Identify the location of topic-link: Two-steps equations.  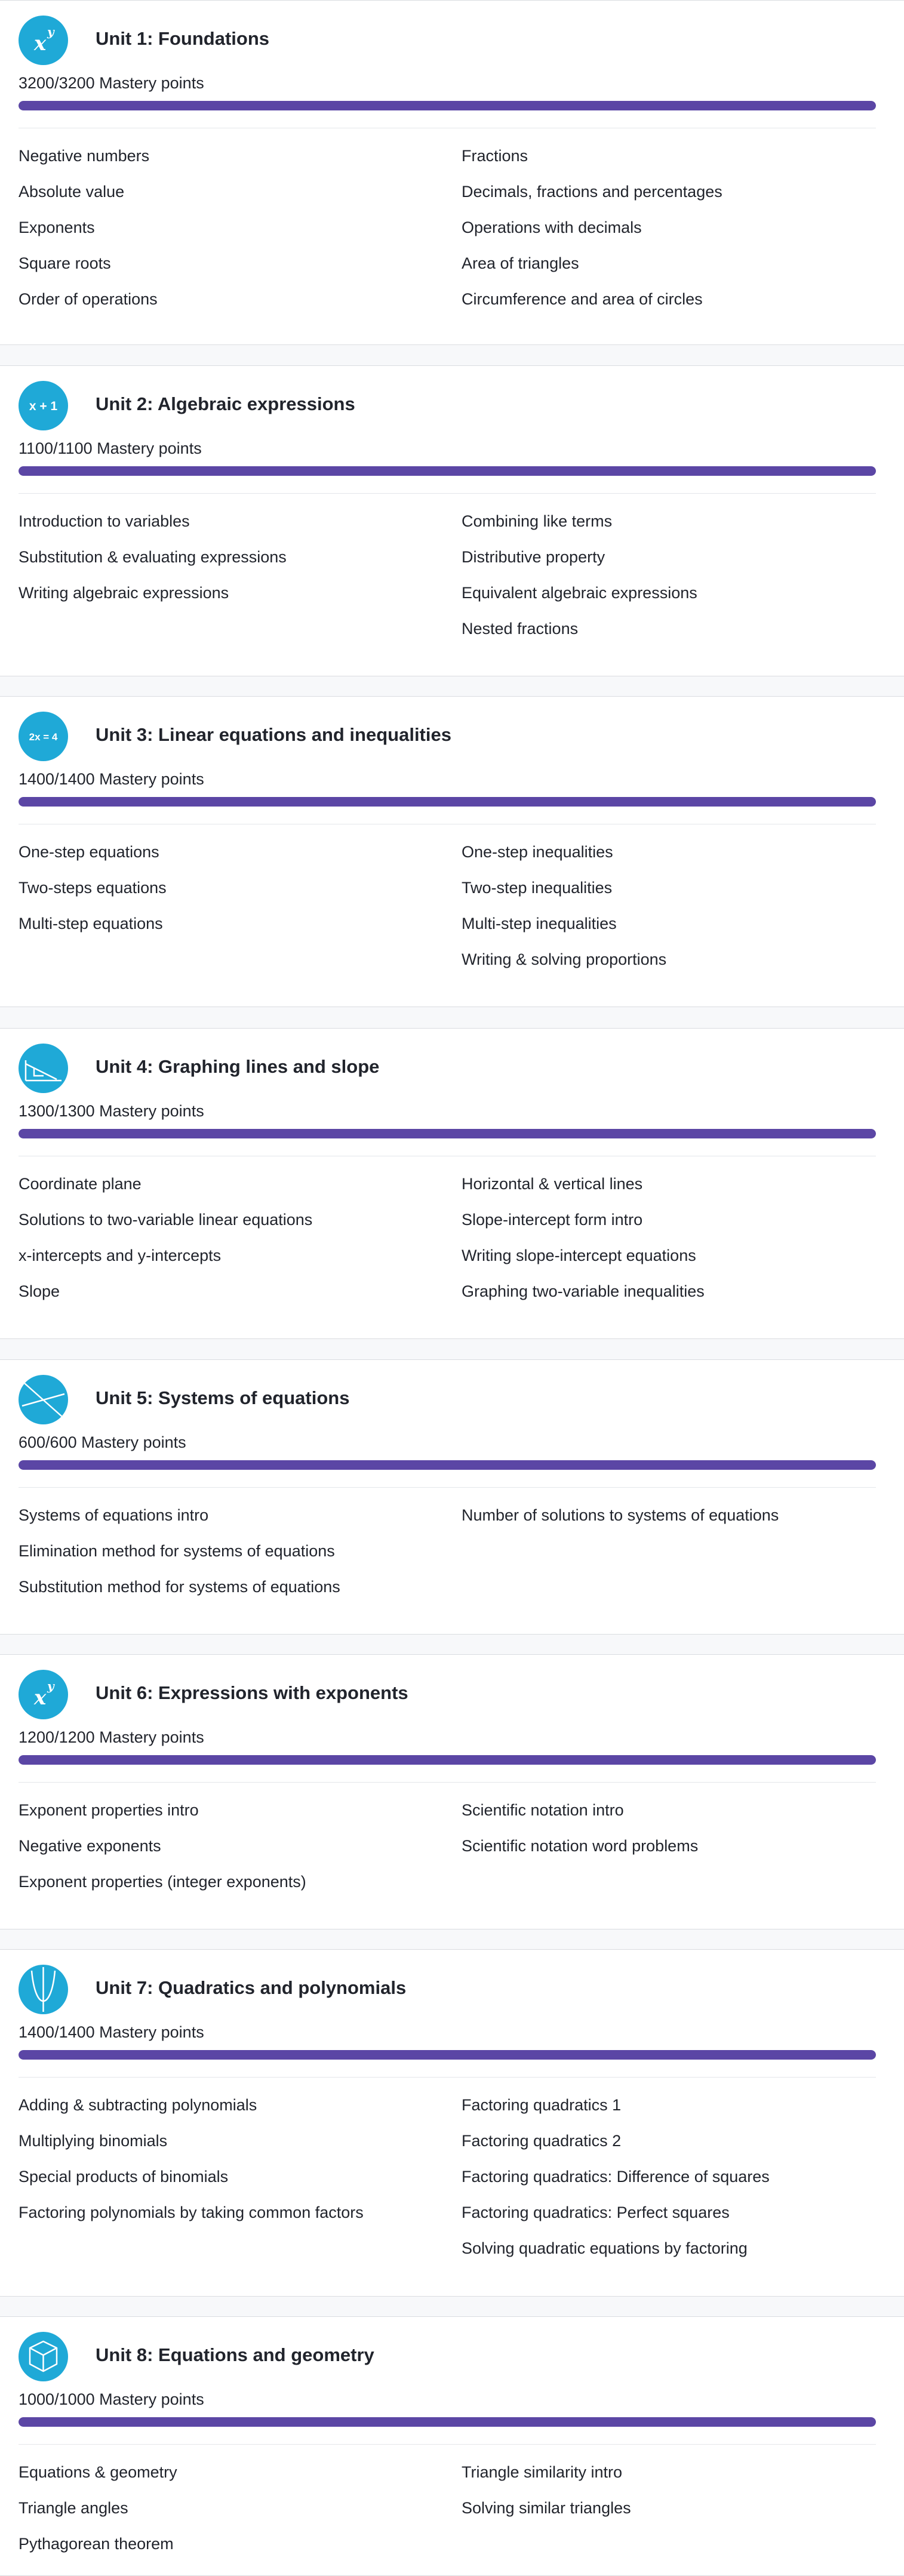
(227, 894).